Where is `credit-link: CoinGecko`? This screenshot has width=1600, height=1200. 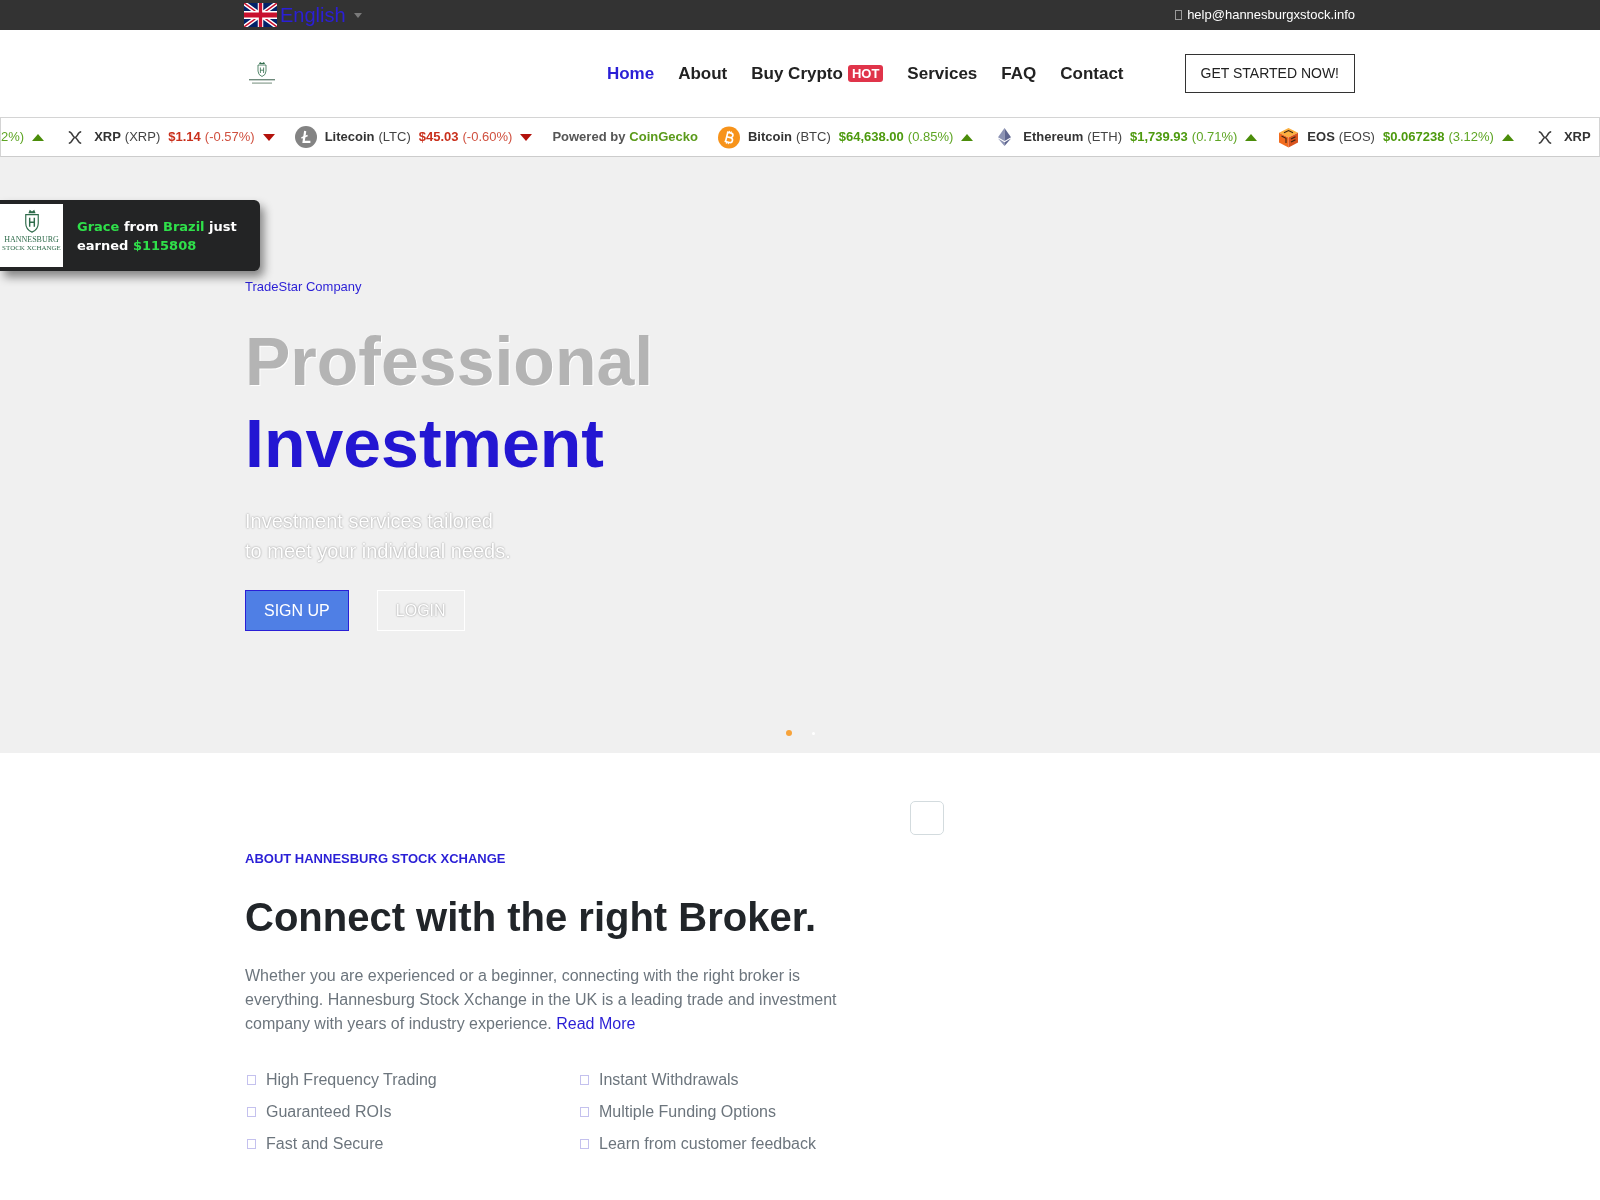
credit-link: CoinGecko is located at coordinates (663, 137).